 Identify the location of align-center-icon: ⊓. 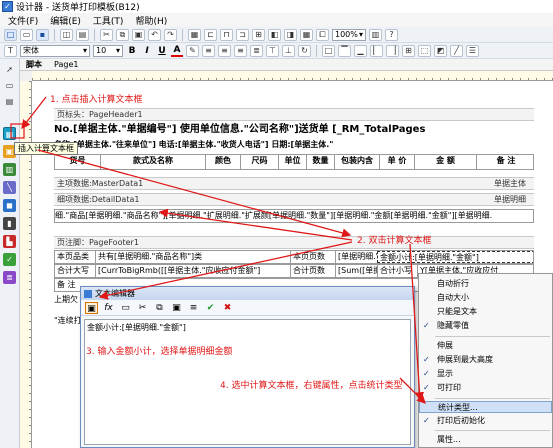
(226, 34).